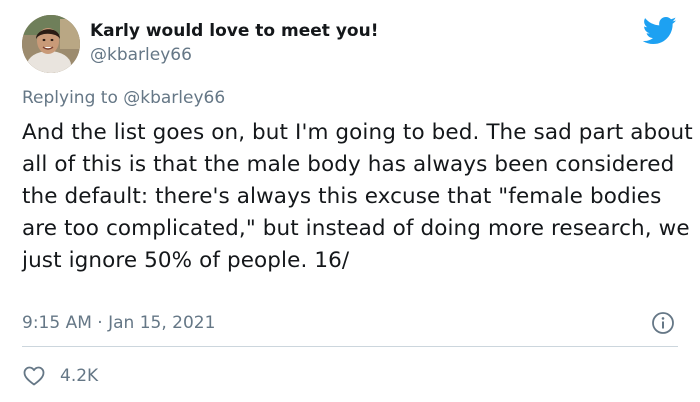  Describe the element at coordinates (663, 323) in the screenshot. I see `info-icon` at that location.